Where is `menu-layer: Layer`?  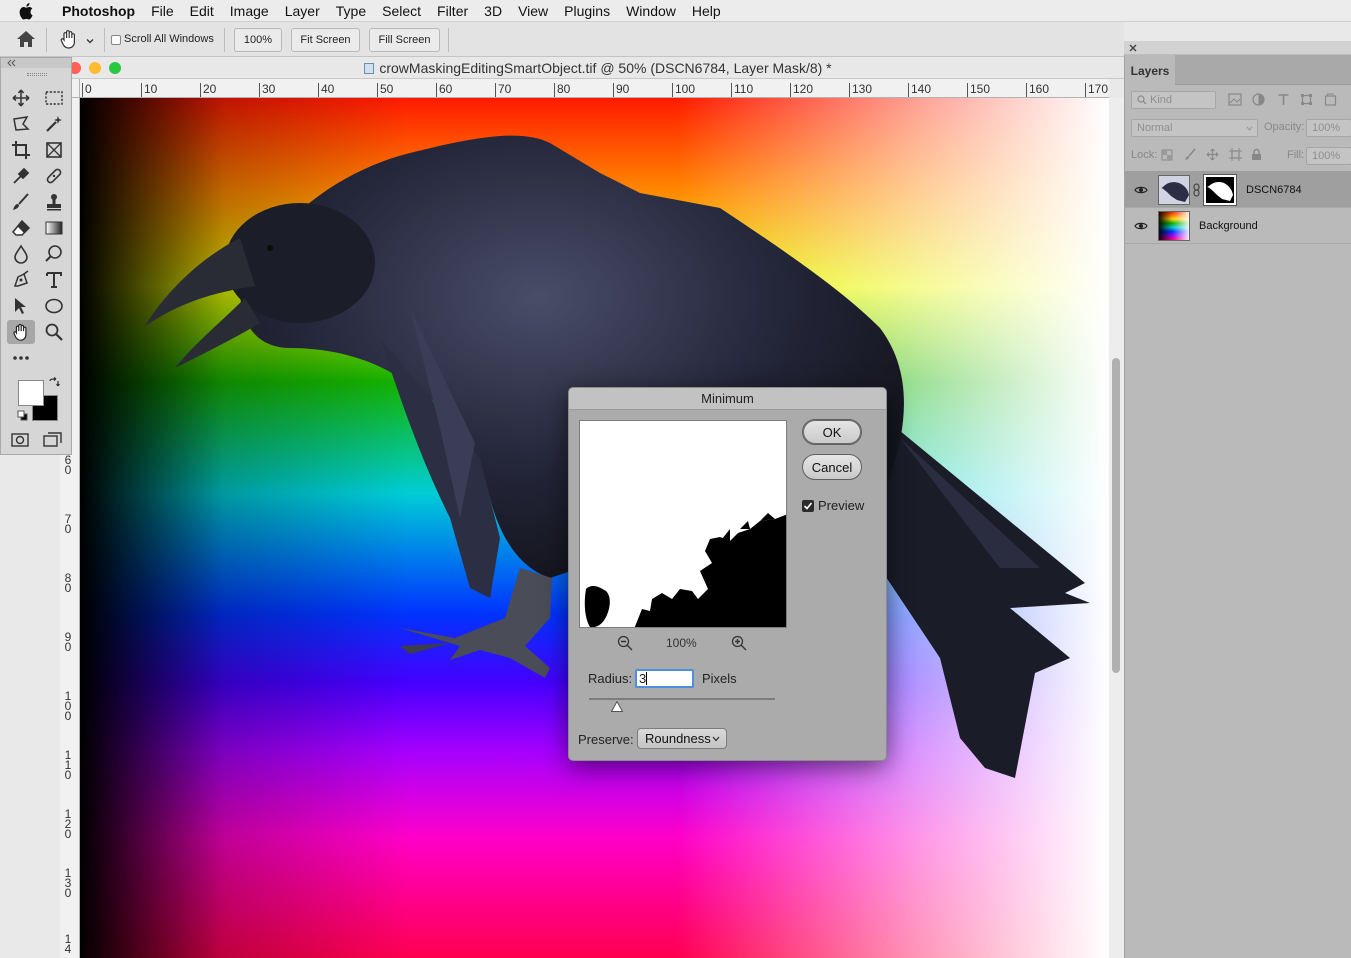 menu-layer: Layer is located at coordinates (302, 11).